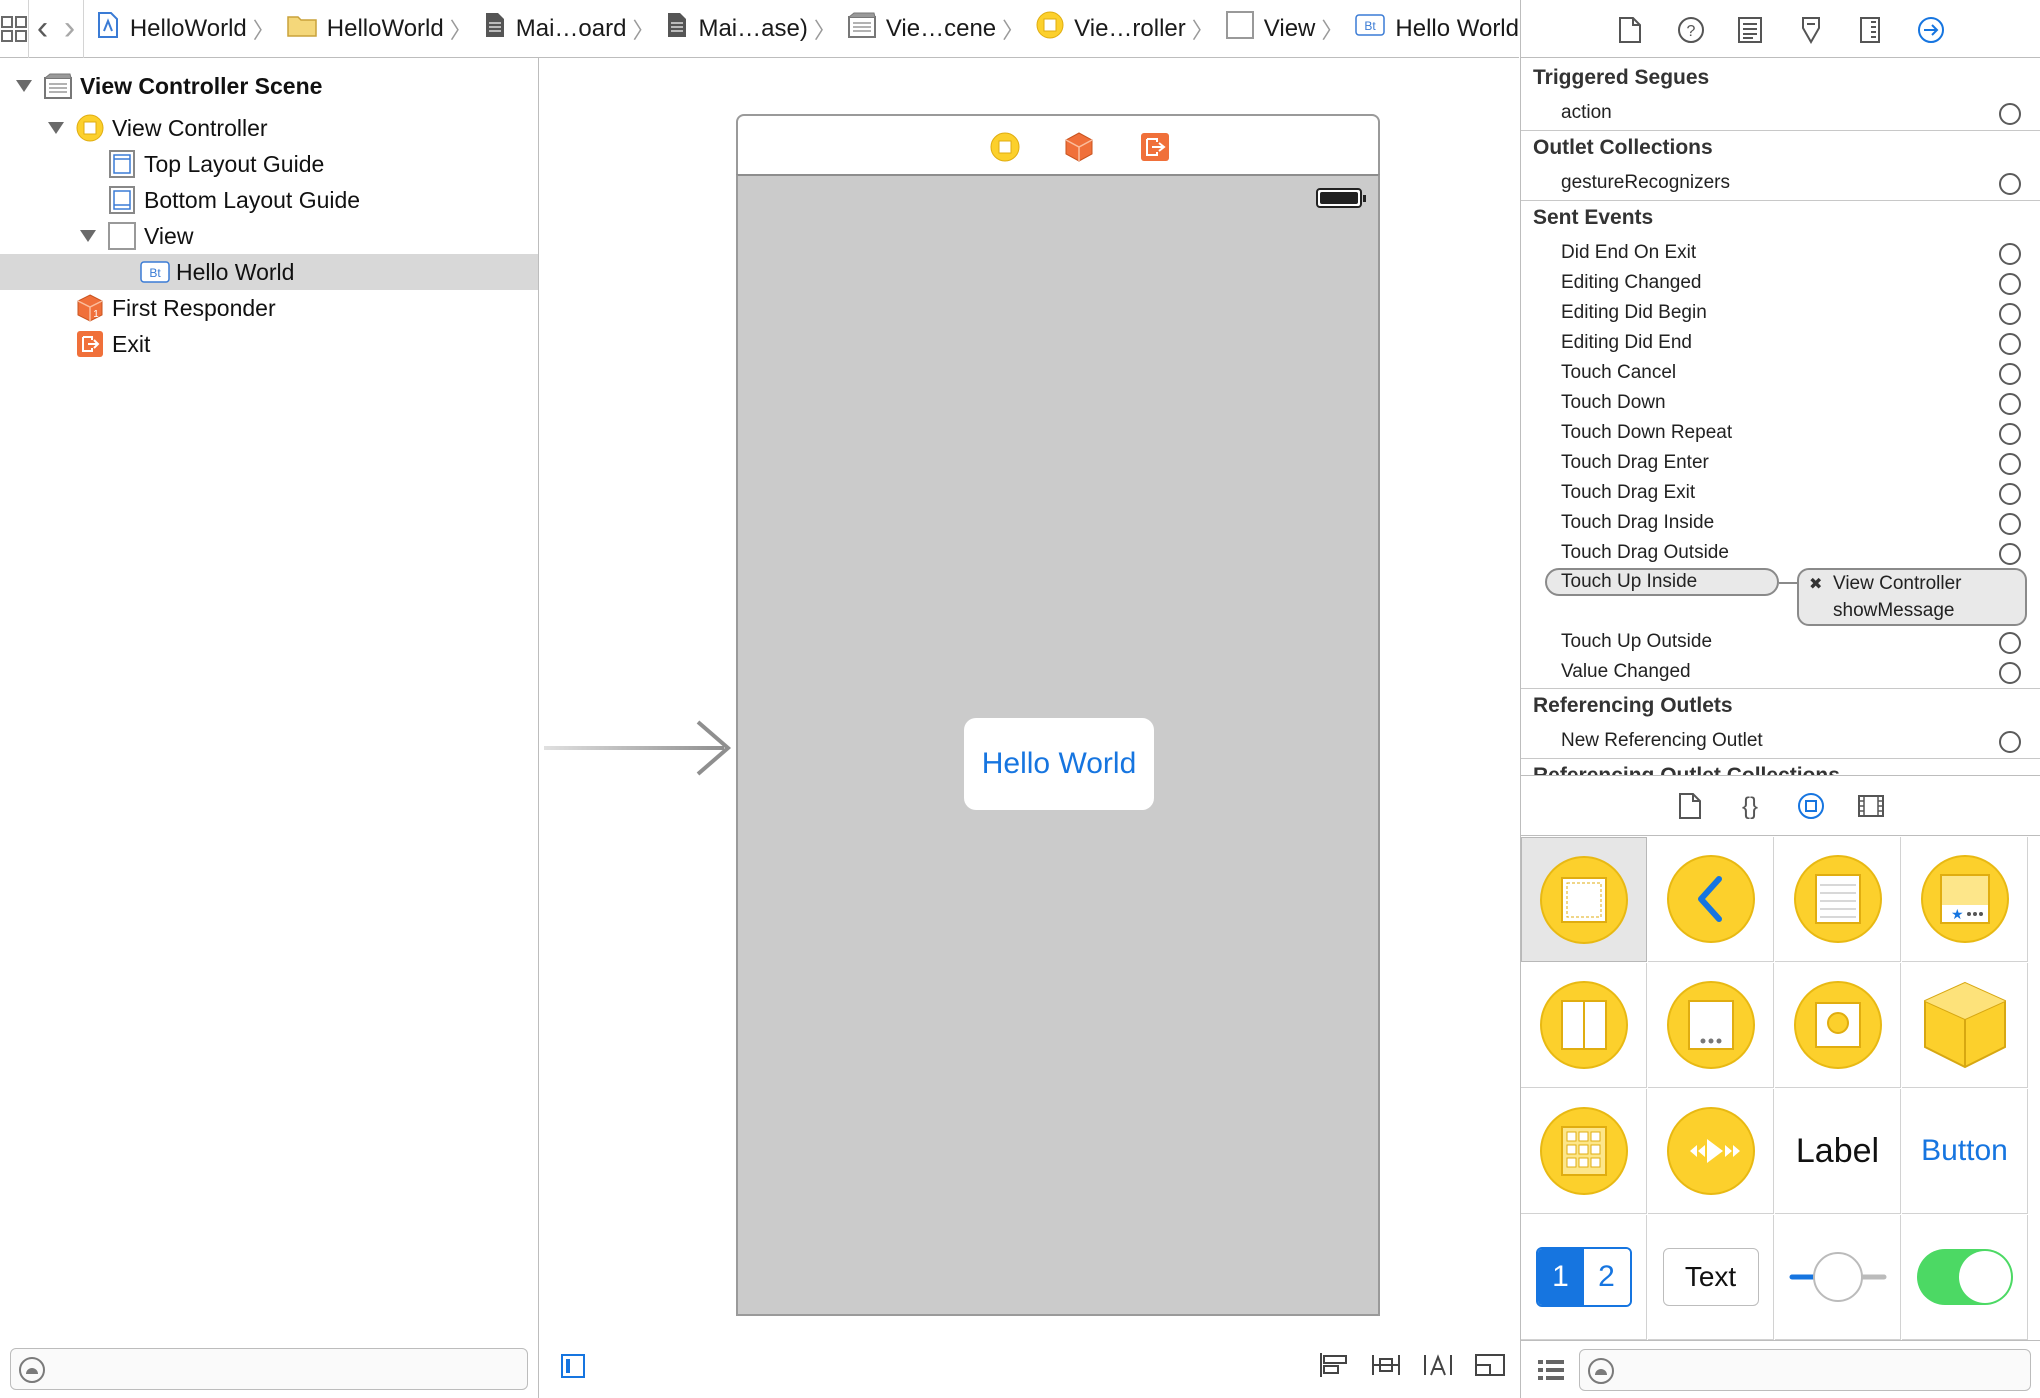  I want to click on forward-arrow-icon: ›, so click(70, 29).